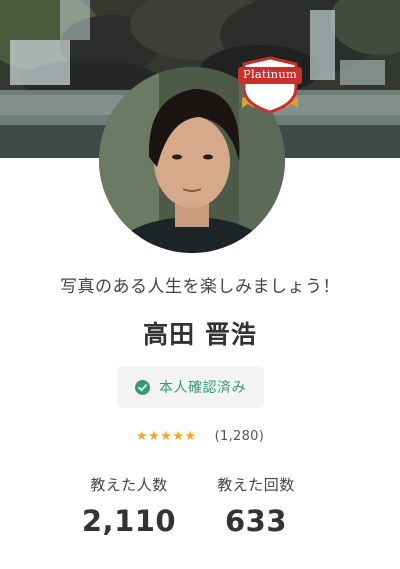 The width and height of the screenshot is (400, 569). What do you see at coordinates (239, 436) in the screenshot?
I see `review-count: (1,280)` at bounding box center [239, 436].